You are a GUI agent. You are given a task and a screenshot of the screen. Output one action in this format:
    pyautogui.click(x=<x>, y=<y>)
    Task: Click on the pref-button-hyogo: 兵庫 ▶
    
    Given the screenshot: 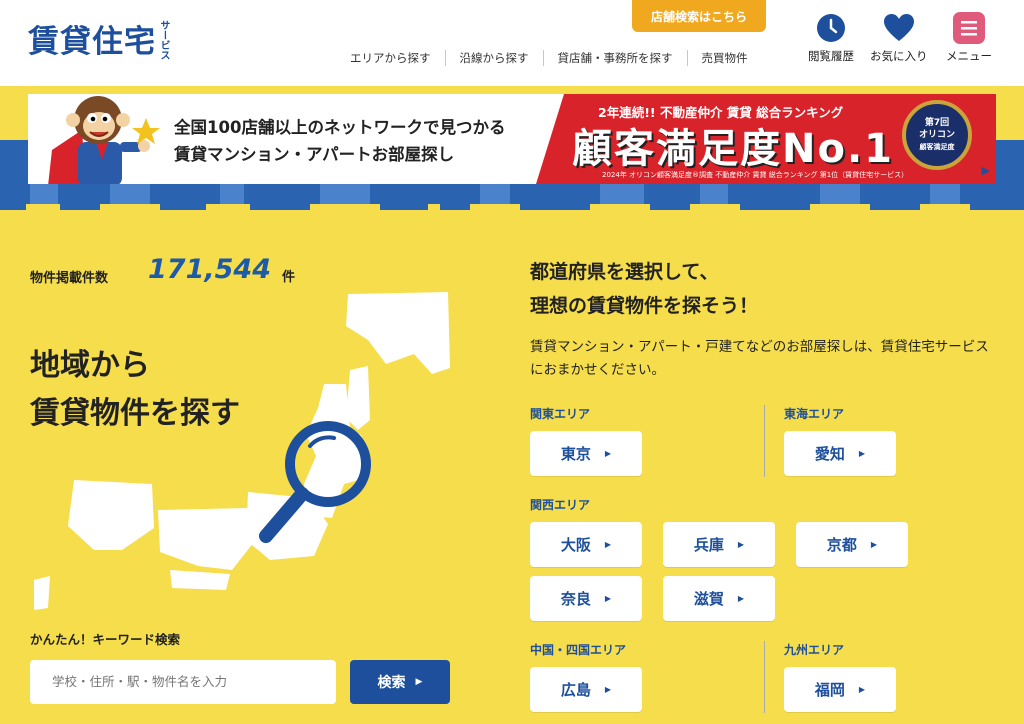 What is the action you would take?
    pyautogui.click(x=719, y=544)
    